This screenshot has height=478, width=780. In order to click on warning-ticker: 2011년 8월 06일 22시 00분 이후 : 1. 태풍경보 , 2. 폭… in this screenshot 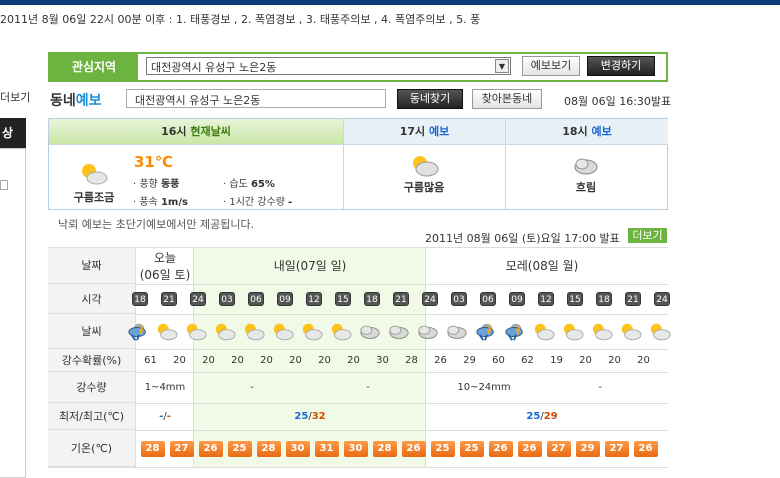, I will do `click(241, 19)`.